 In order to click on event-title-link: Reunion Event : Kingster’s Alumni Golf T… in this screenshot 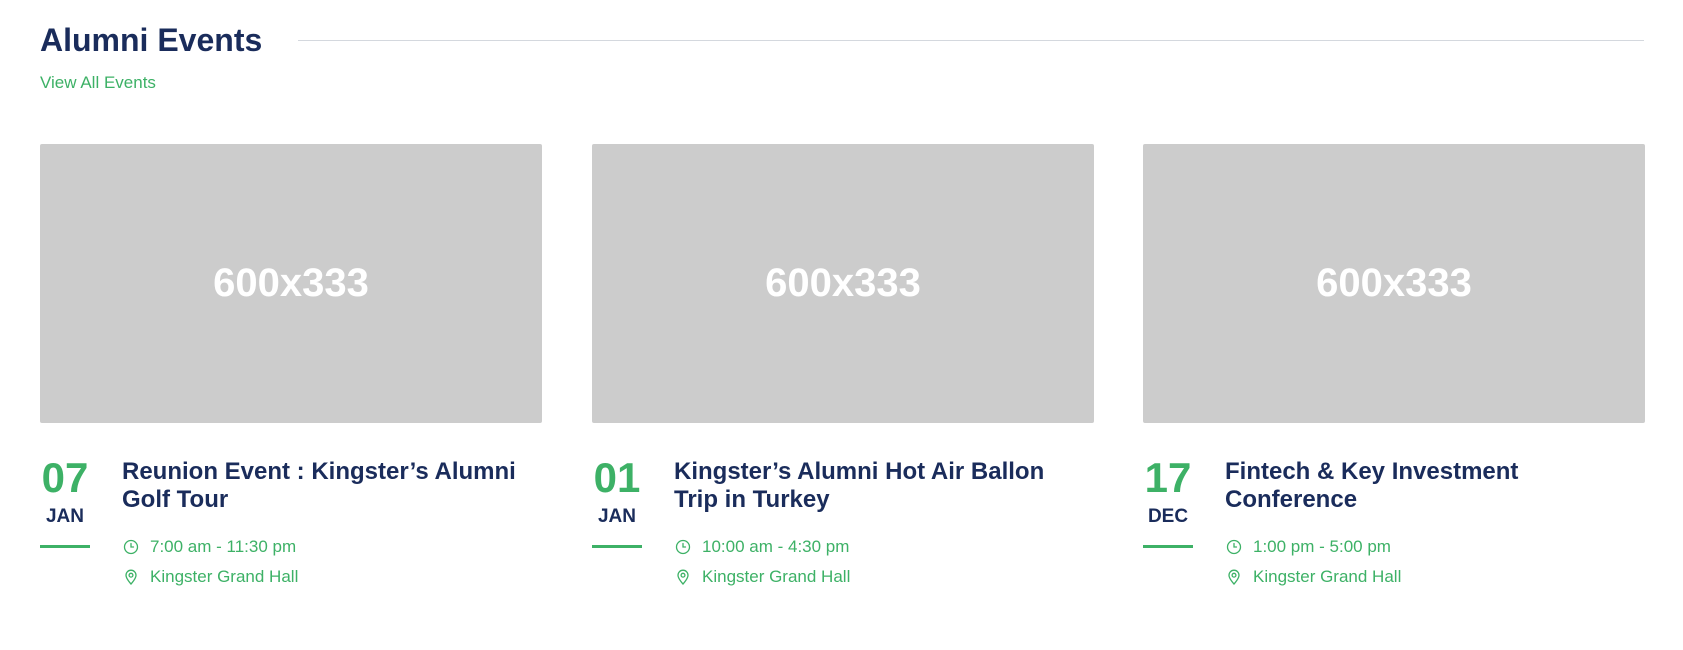, I will do `click(332, 486)`.